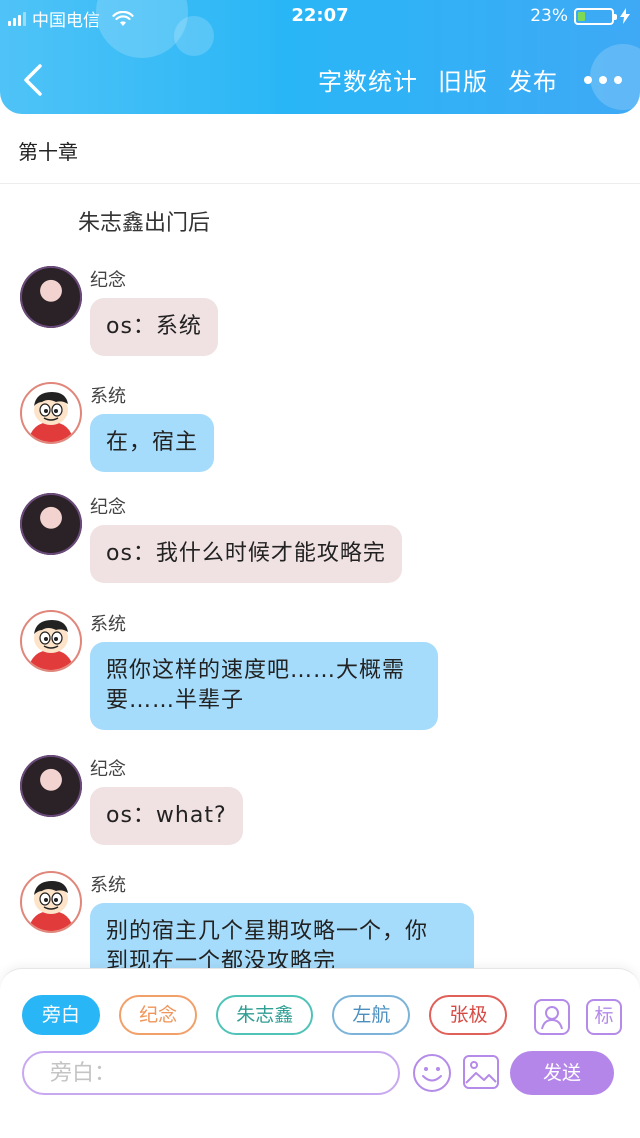  I want to click on navigation-bar: 字数统计 旧版 发布, so click(320, 78).